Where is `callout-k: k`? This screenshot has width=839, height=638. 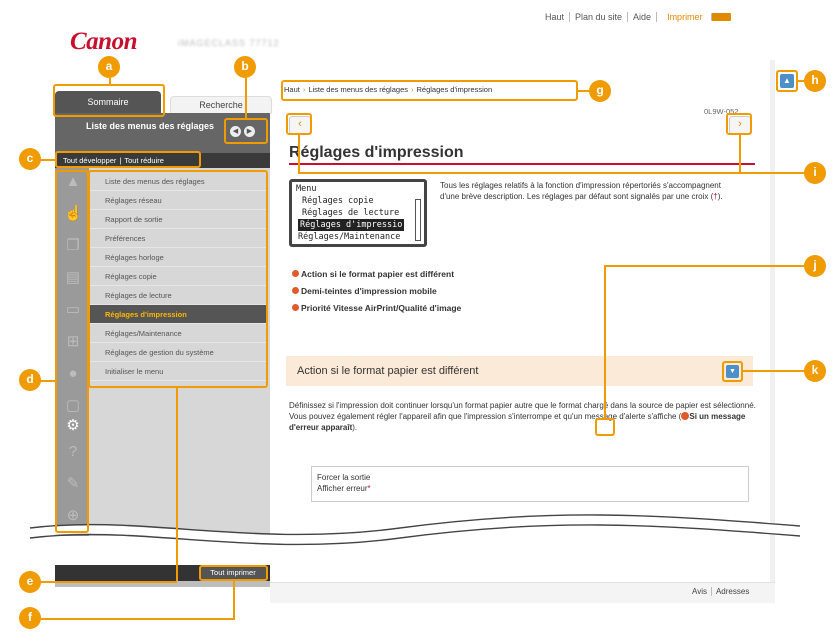
callout-k: k is located at coordinates (815, 371).